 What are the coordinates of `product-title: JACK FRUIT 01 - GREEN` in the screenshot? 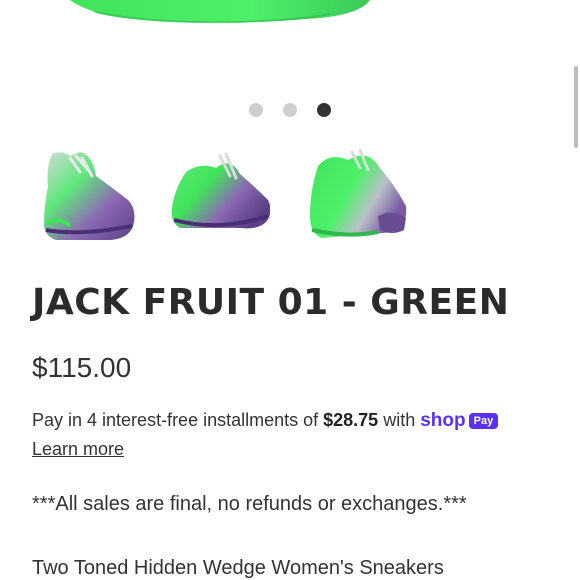 It's located at (271, 302).